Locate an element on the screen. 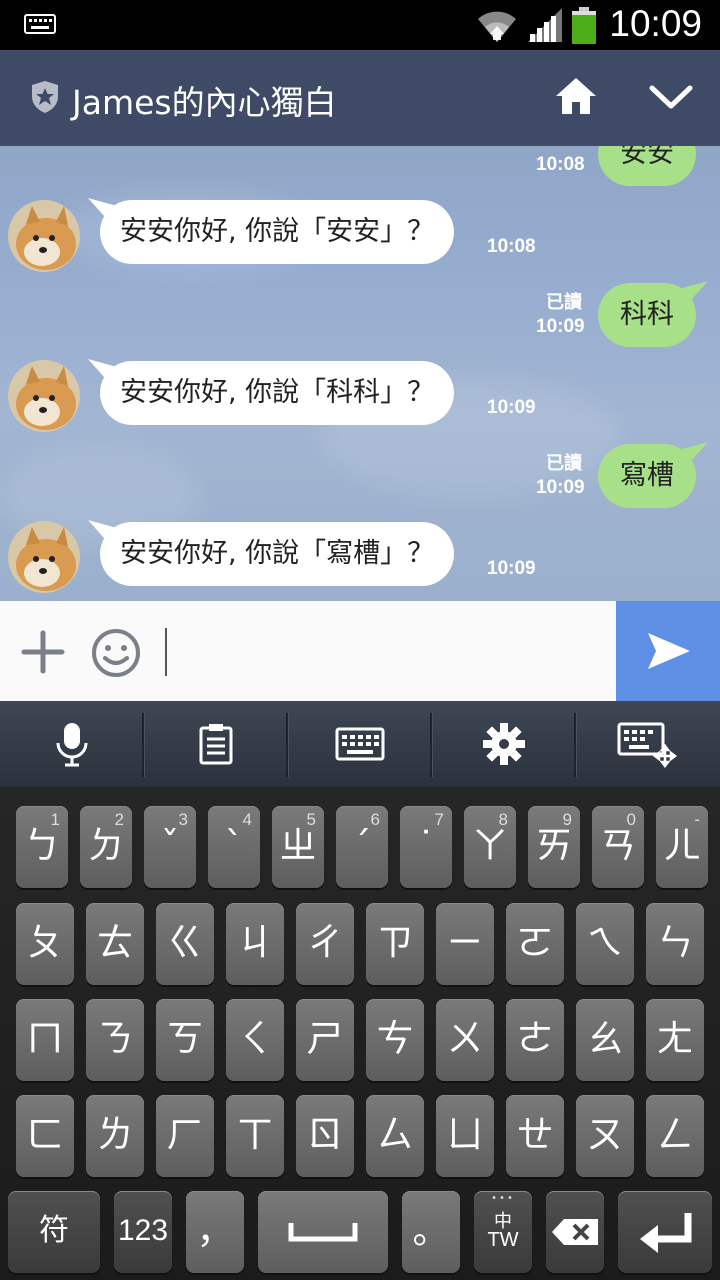  emoji-icon is located at coordinates (116, 655).